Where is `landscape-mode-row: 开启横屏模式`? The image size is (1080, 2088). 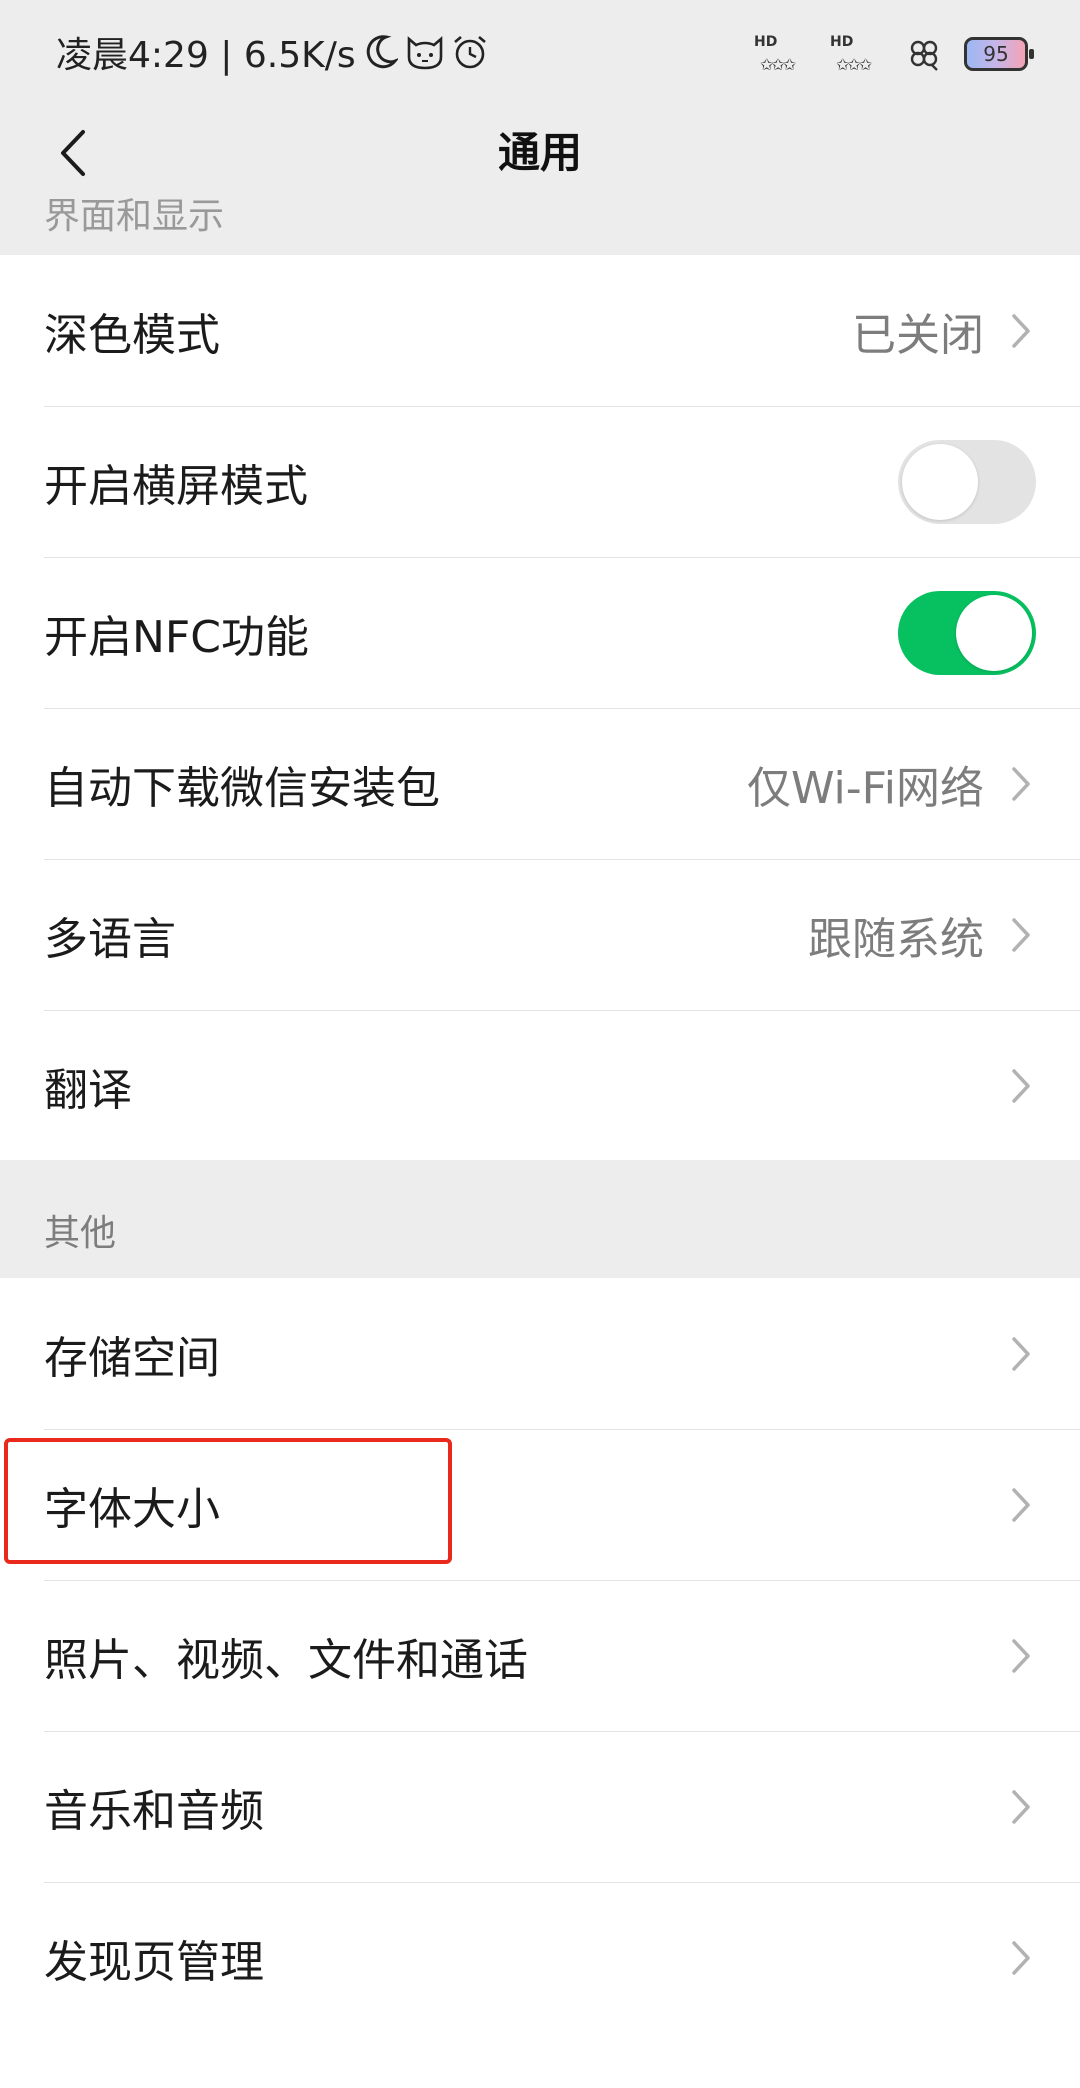
landscape-mode-row: 开启横屏模式 is located at coordinates (540, 481).